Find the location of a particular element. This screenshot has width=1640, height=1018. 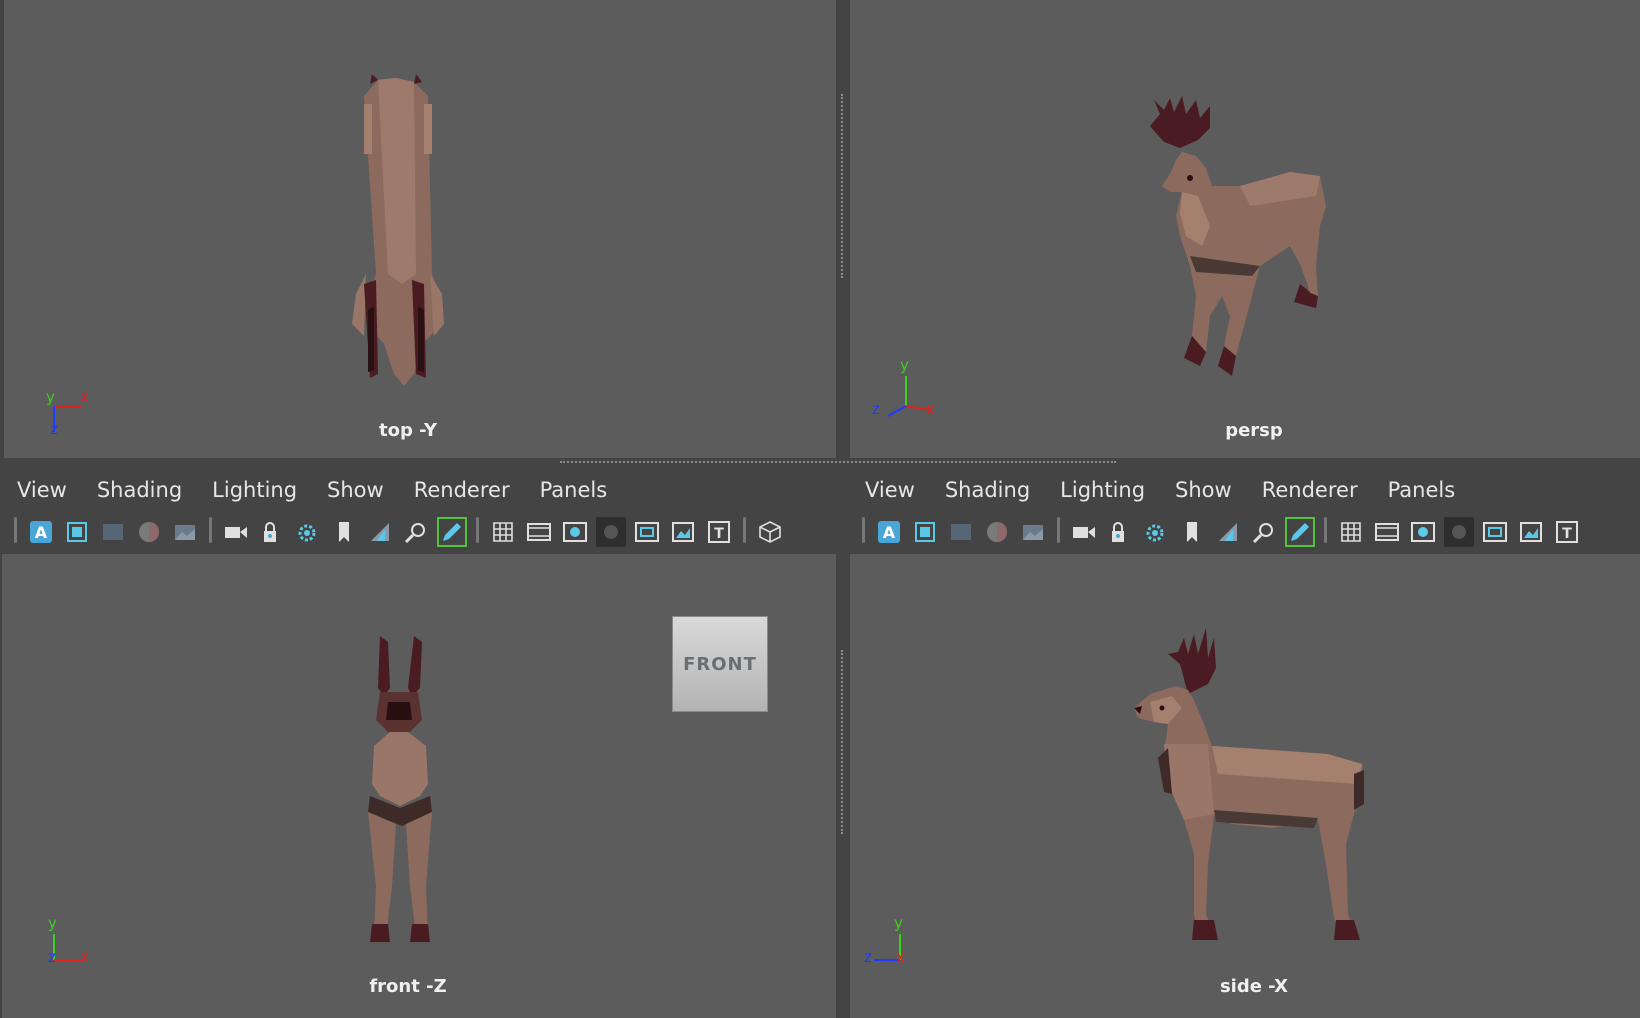

deer-model-side-view is located at coordinates (1249, 784).